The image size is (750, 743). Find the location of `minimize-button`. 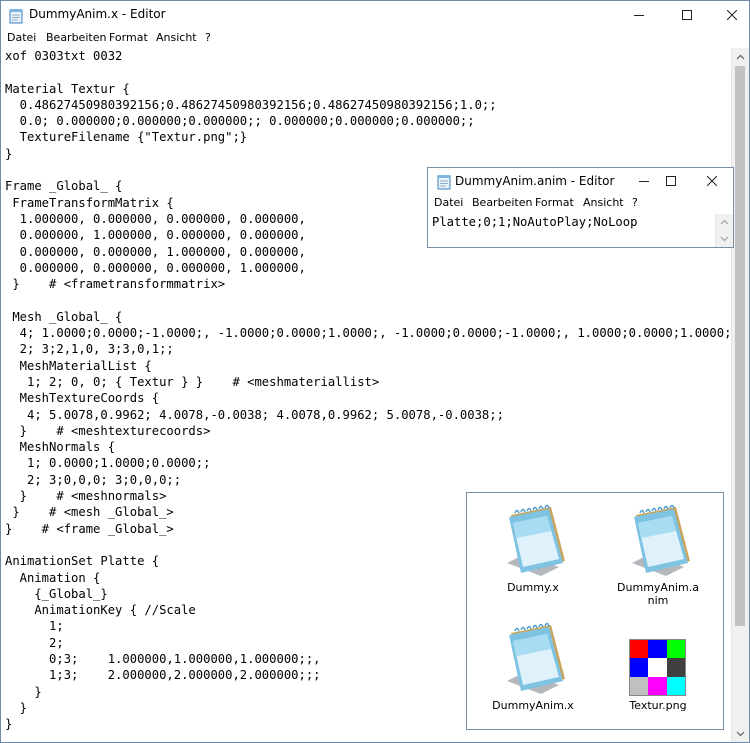

minimize-button is located at coordinates (639, 15).